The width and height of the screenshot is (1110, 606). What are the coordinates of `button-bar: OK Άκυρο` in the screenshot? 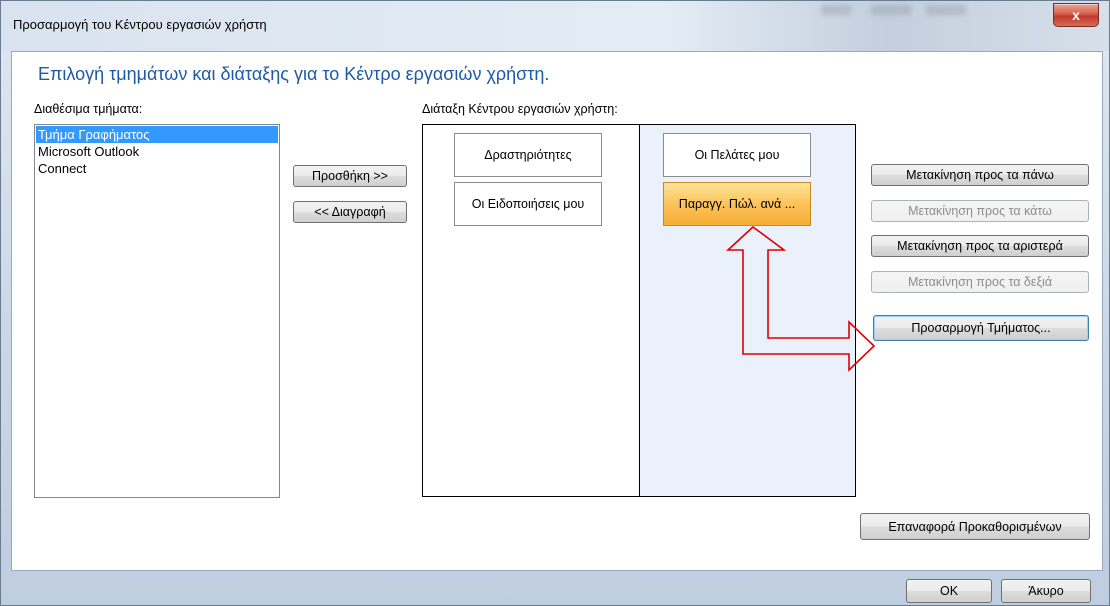 It's located at (555, 589).